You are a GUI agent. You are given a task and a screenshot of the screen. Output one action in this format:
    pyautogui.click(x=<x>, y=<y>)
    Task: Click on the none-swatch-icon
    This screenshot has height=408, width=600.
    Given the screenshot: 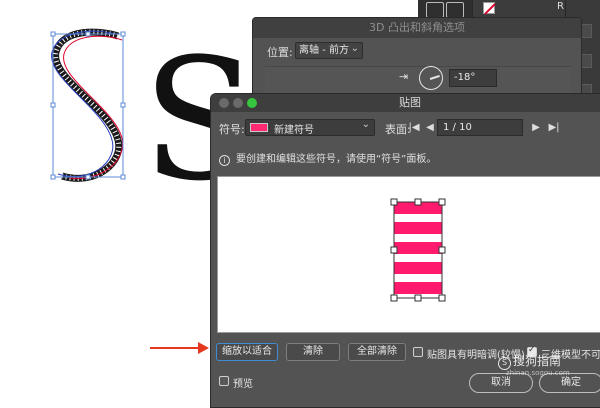 What is the action you would take?
    pyautogui.click(x=489, y=8)
    